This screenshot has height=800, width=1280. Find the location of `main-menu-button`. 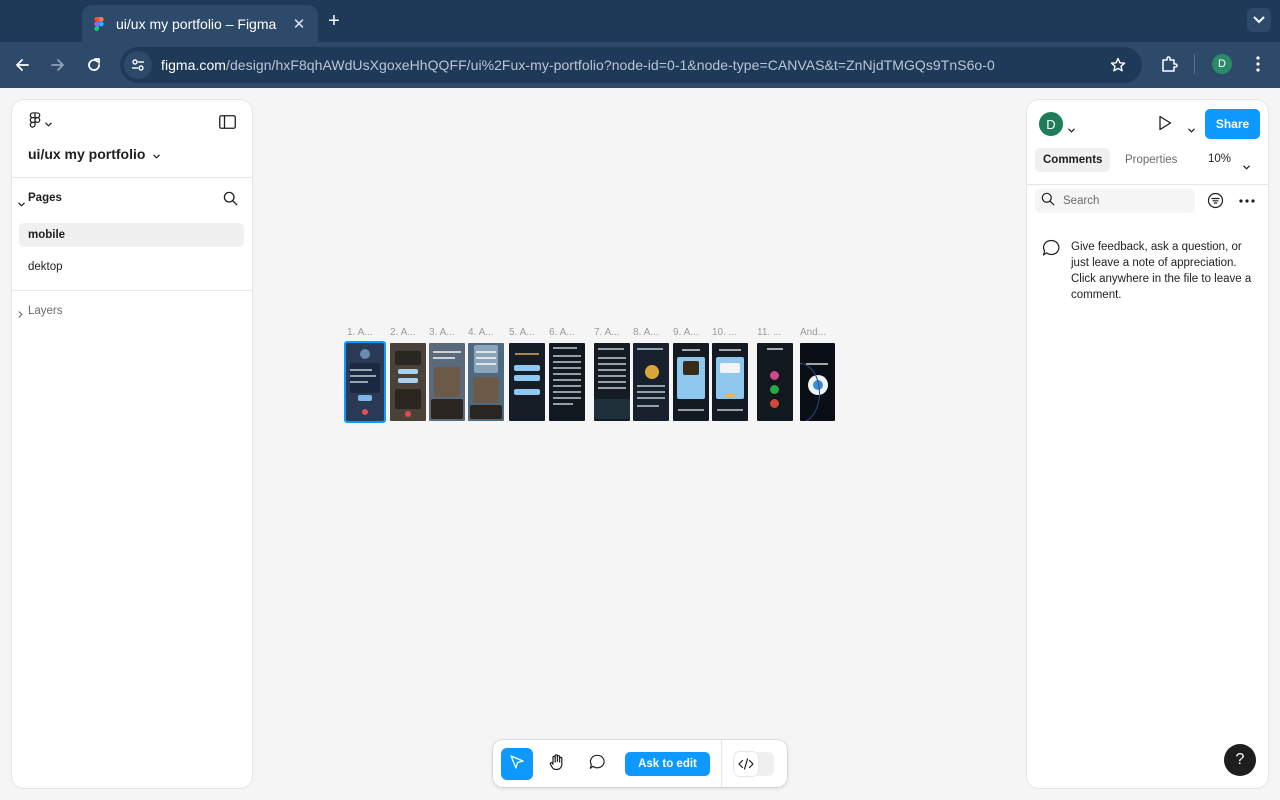

main-menu-button is located at coordinates (40, 123).